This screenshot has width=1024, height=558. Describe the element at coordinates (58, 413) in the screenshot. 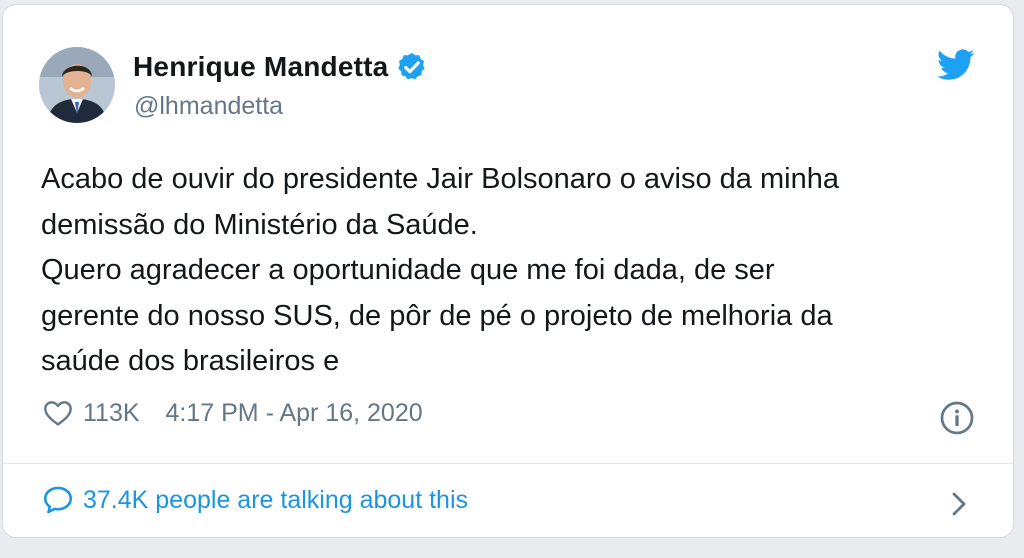

I see `heart-icon` at that location.